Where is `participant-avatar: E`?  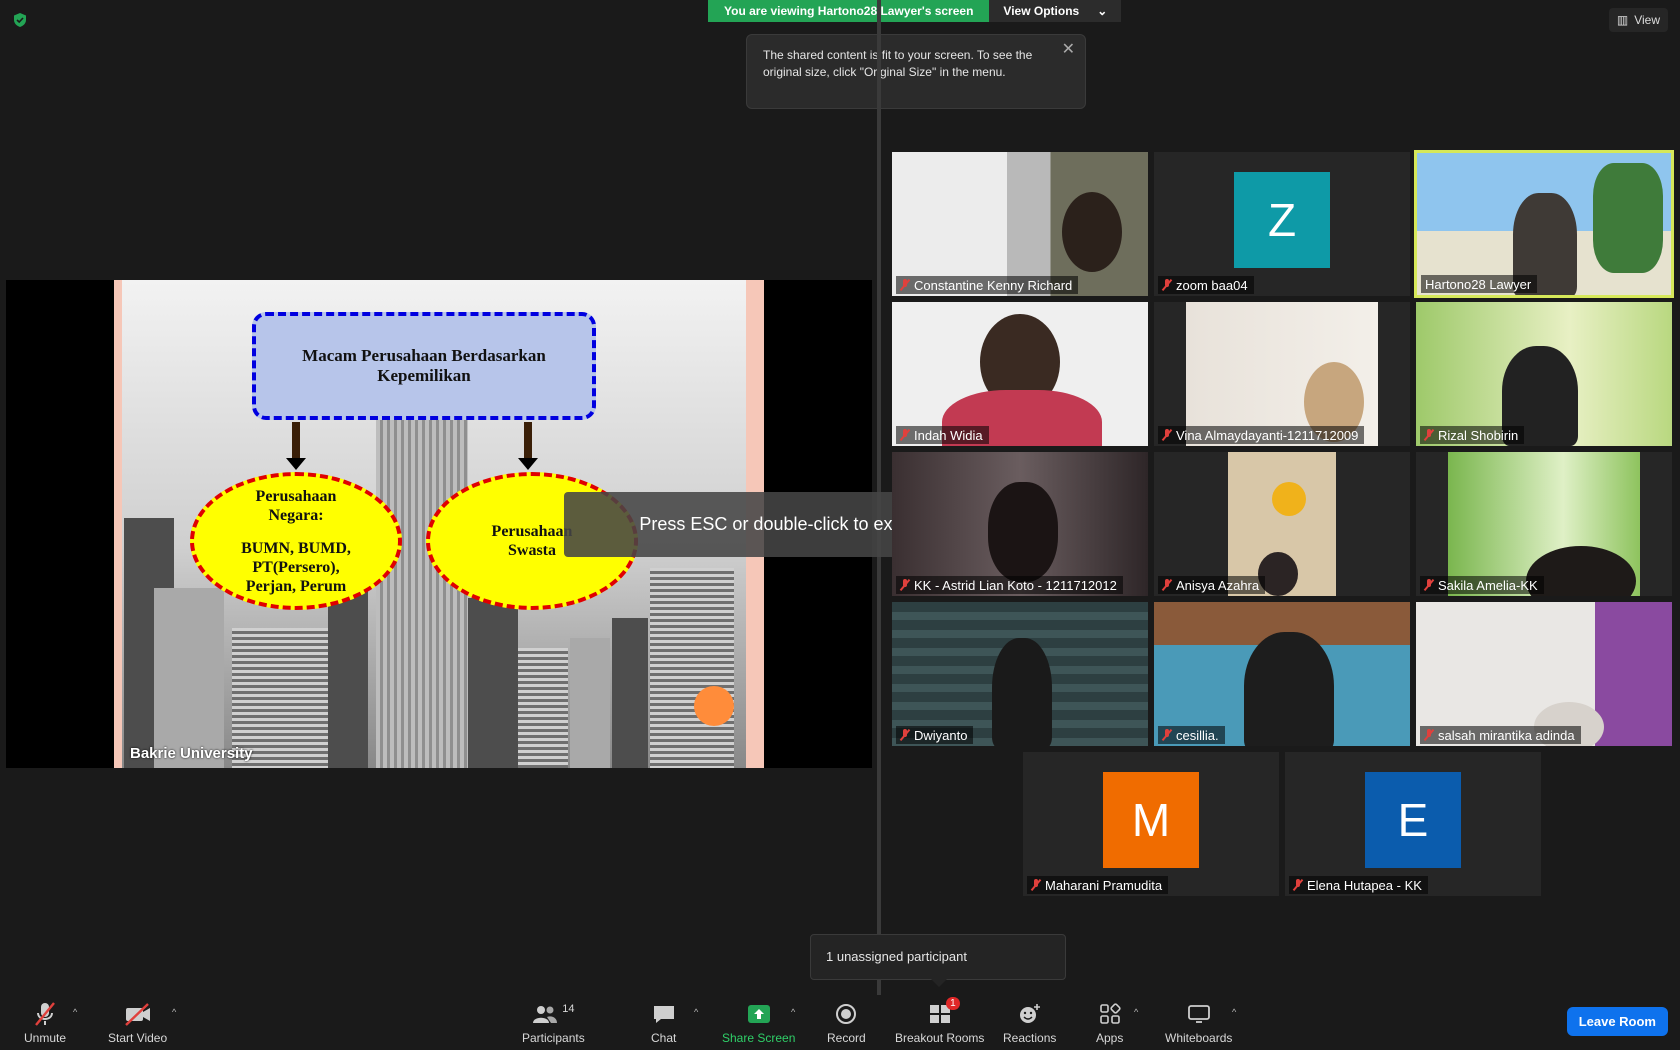
participant-avatar: E is located at coordinates (1413, 820).